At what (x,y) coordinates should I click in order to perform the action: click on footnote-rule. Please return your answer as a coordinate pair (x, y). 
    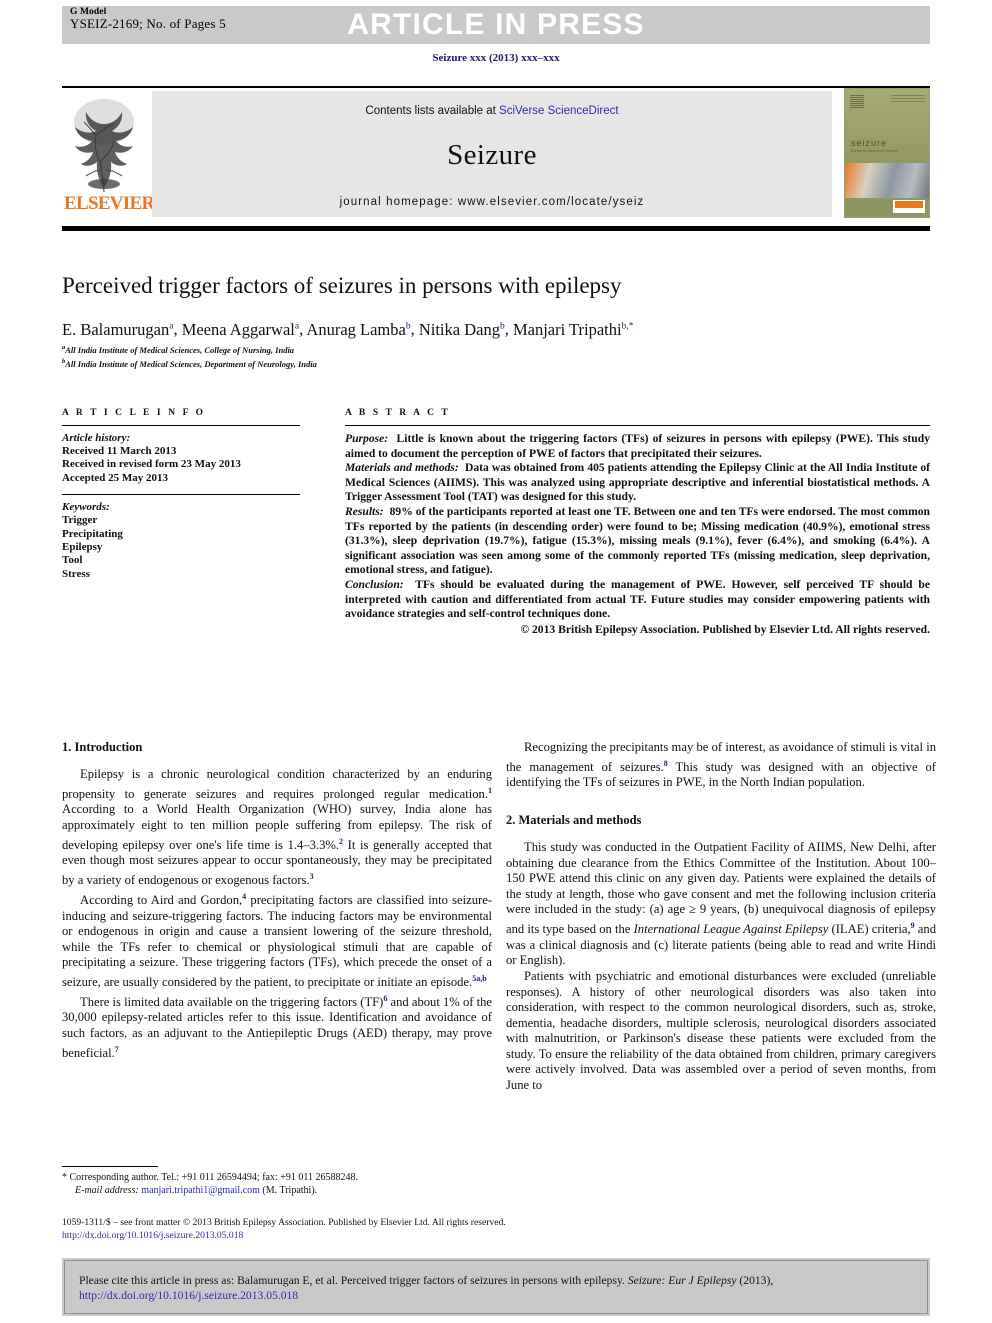
    Looking at the image, I should click on (110, 1166).